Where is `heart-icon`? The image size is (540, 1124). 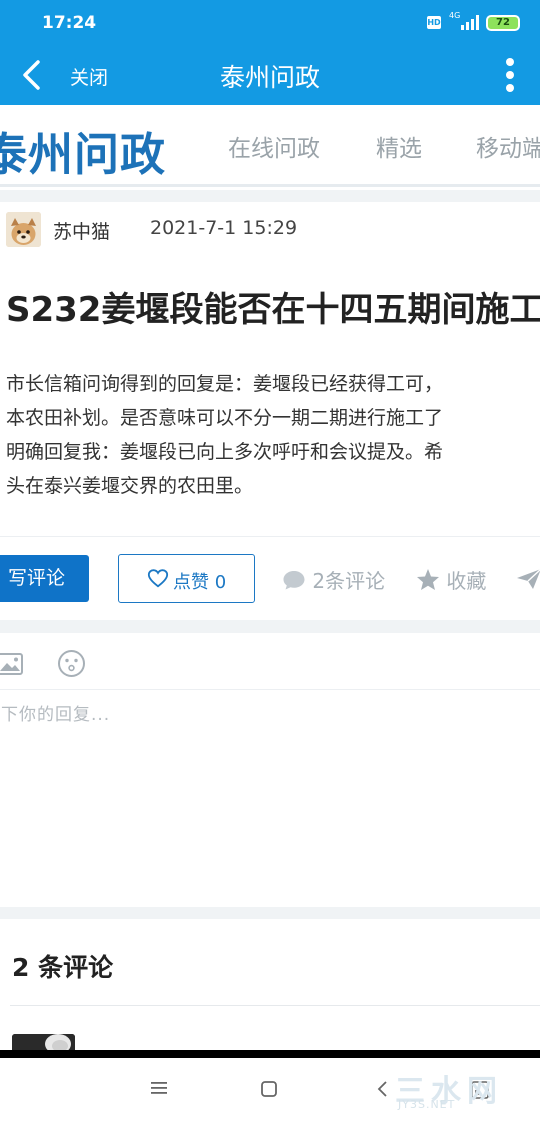 heart-icon is located at coordinates (158, 578).